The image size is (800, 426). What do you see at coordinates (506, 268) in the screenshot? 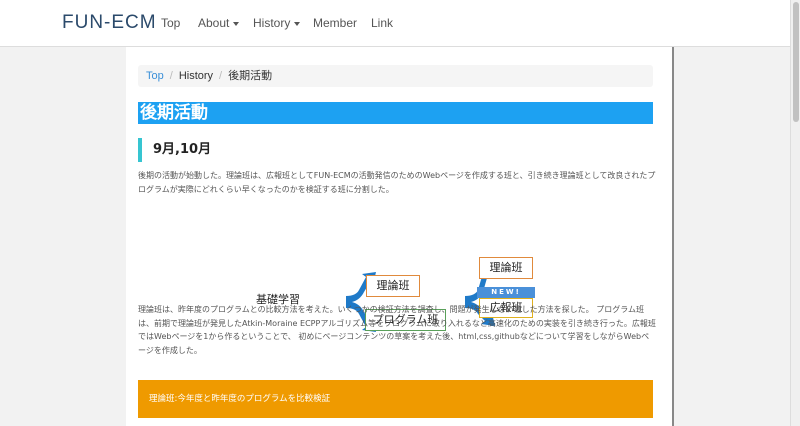
I see `diagram-theory2-box: 理論班` at bounding box center [506, 268].